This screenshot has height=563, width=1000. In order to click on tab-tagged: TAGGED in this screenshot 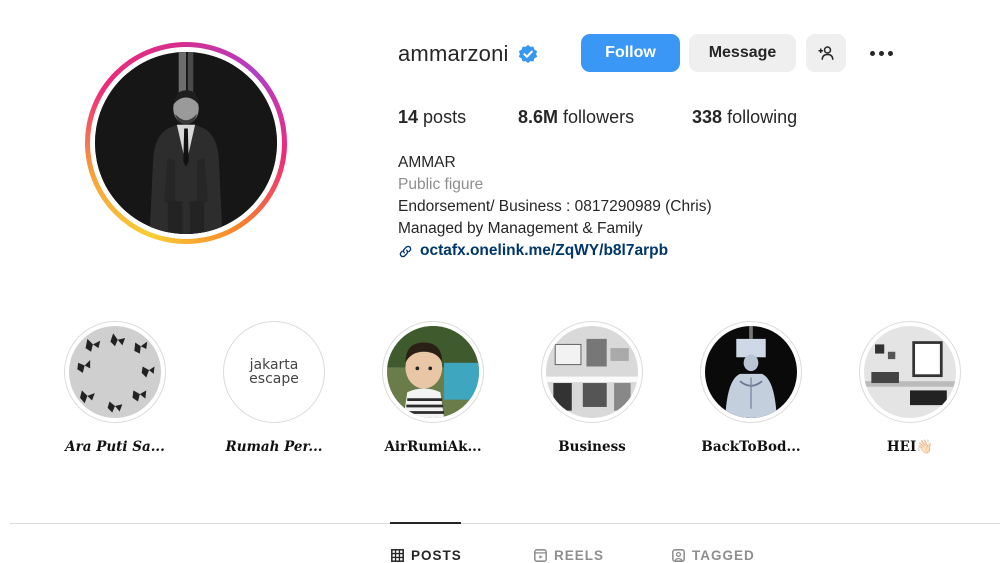, I will do `click(713, 555)`.